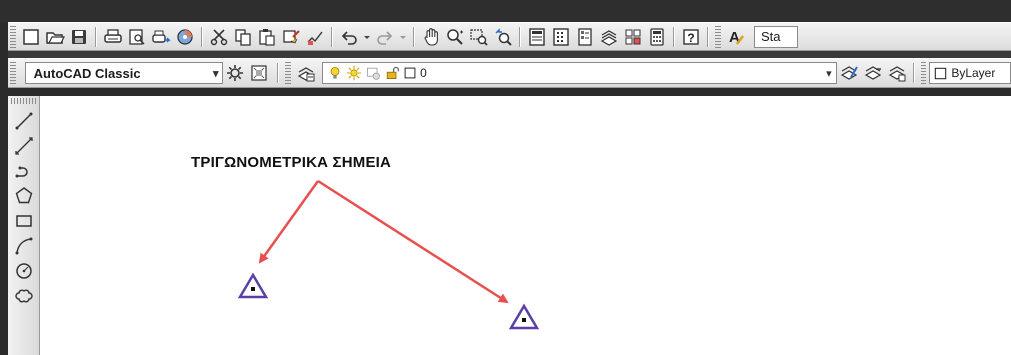  What do you see at coordinates (849, 73) in the screenshot?
I see `make-current-layer-icon` at bounding box center [849, 73].